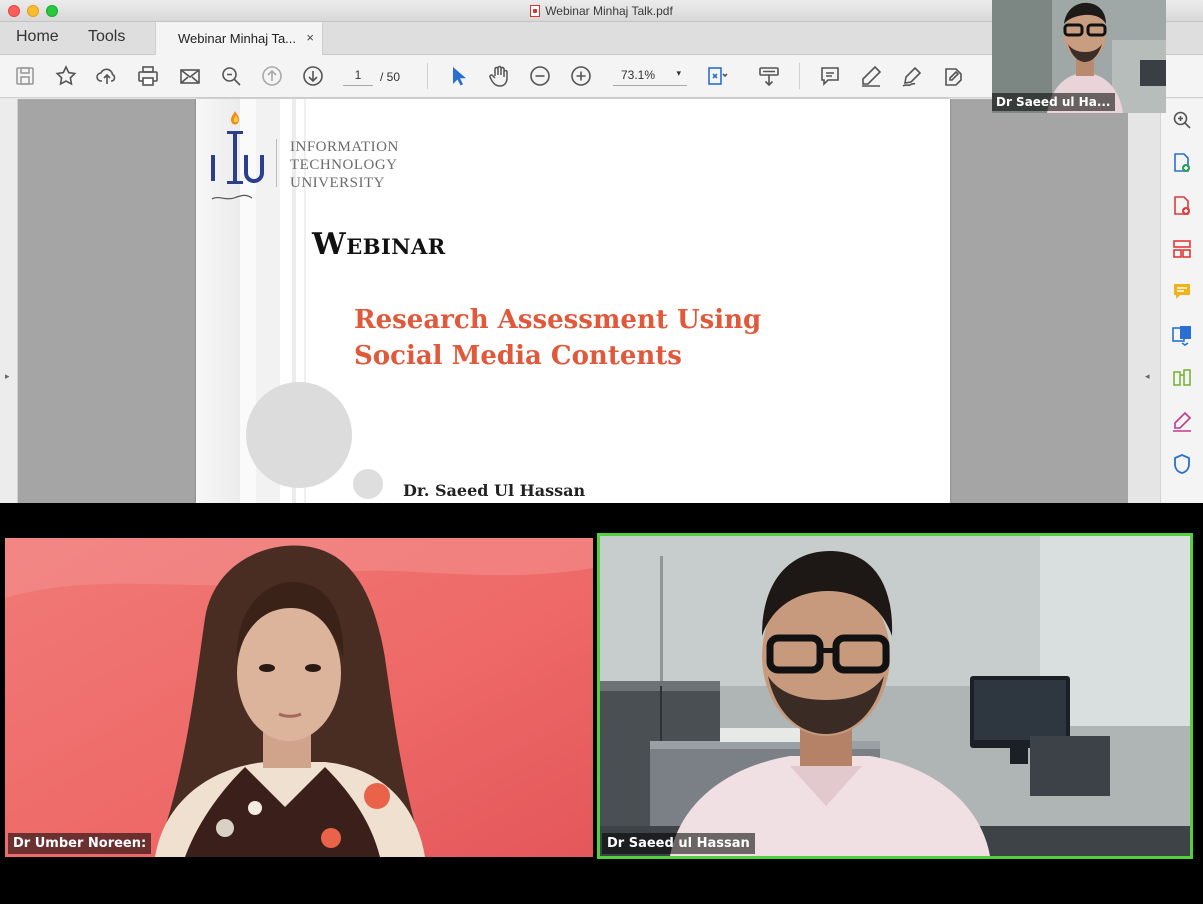 The width and height of the screenshot is (1203, 904). I want to click on page-up-icon, so click(272, 76).